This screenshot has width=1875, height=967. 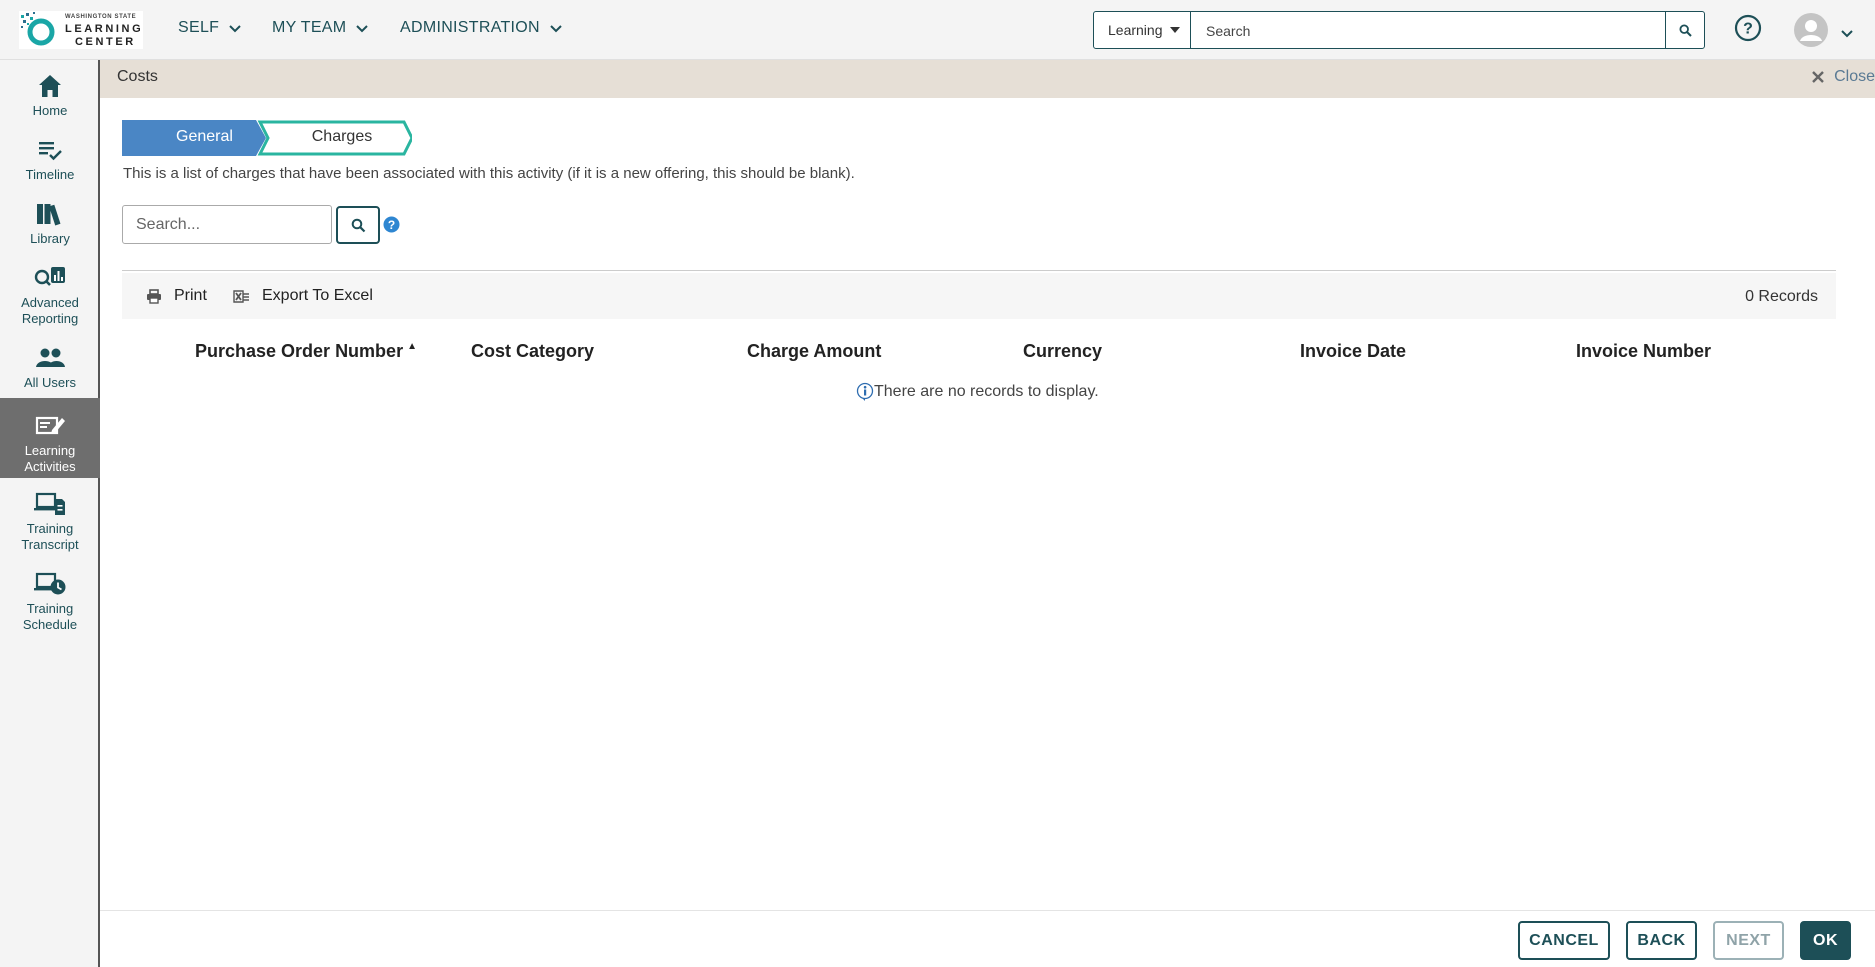 I want to click on ok-button: OK, so click(x=1825, y=940).